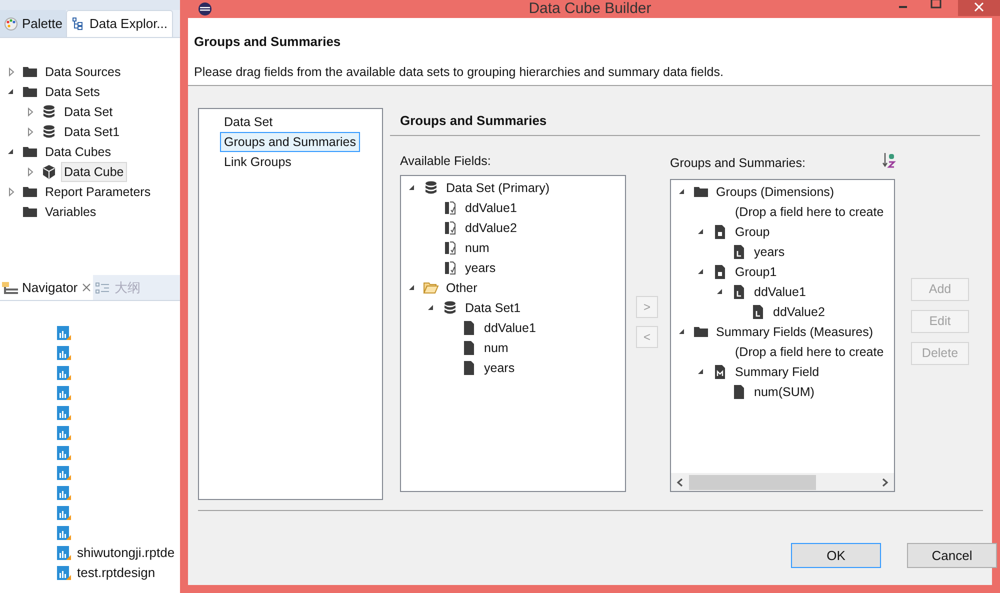 The width and height of the screenshot is (1000, 593). Describe the element at coordinates (794, 332) in the screenshot. I see `tree-item: Summary Fields (Measures)` at that location.